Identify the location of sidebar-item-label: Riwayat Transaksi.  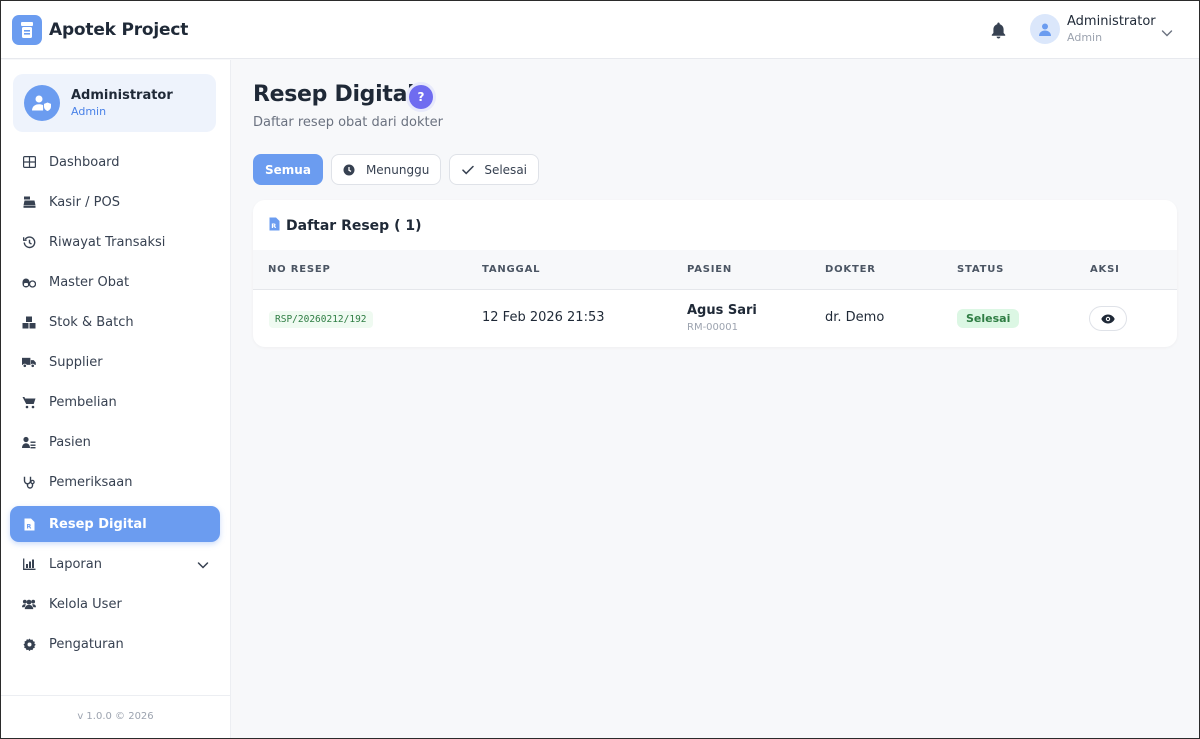
(107, 242).